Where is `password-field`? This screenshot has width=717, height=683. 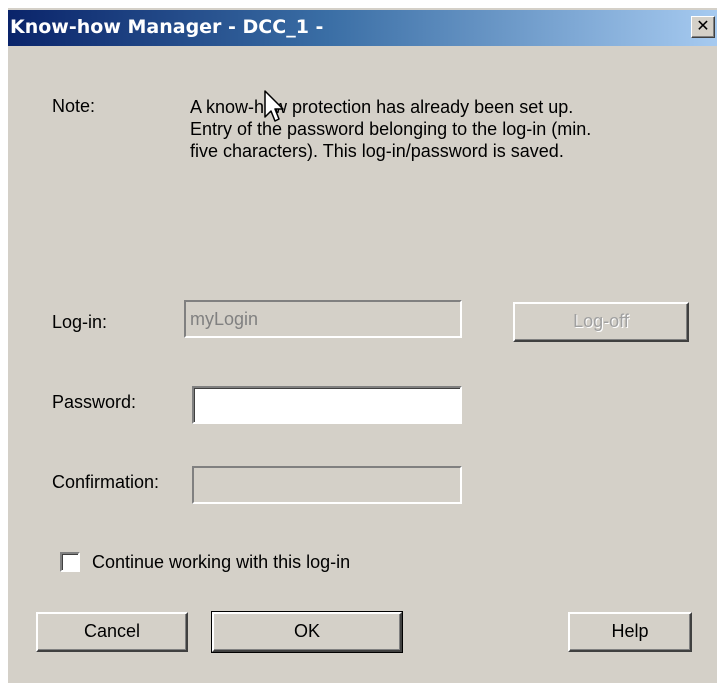 password-field is located at coordinates (327, 405).